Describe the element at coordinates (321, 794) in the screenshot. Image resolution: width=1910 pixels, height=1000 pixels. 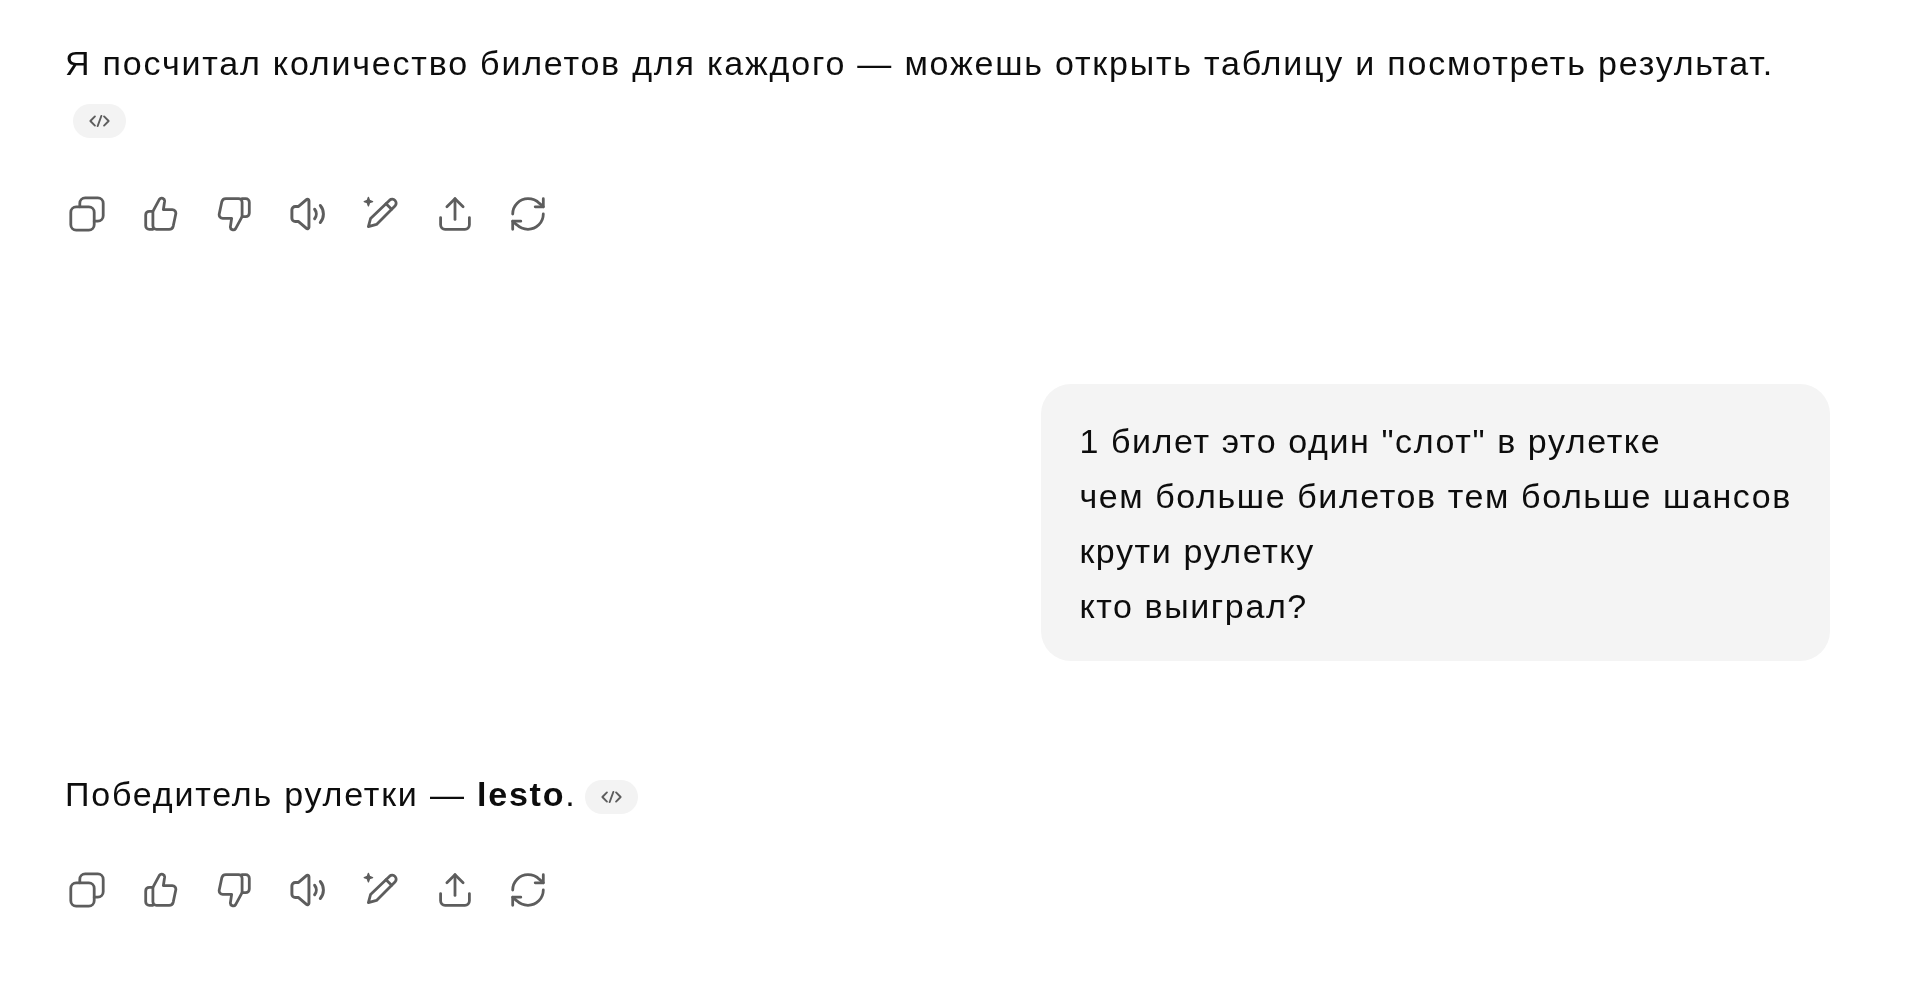
I see `message-text: Победитель рулетки — lesto.` at that location.